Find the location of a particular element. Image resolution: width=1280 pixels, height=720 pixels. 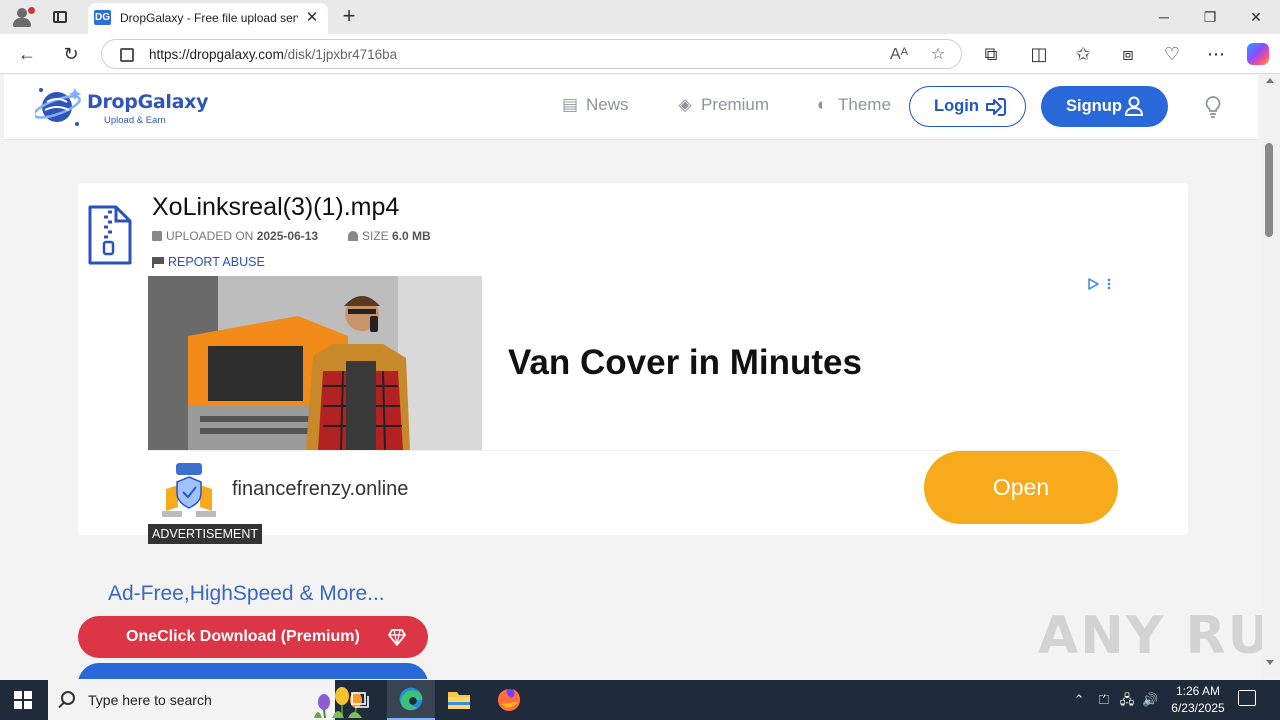

notification-icon is located at coordinates (1247, 698).